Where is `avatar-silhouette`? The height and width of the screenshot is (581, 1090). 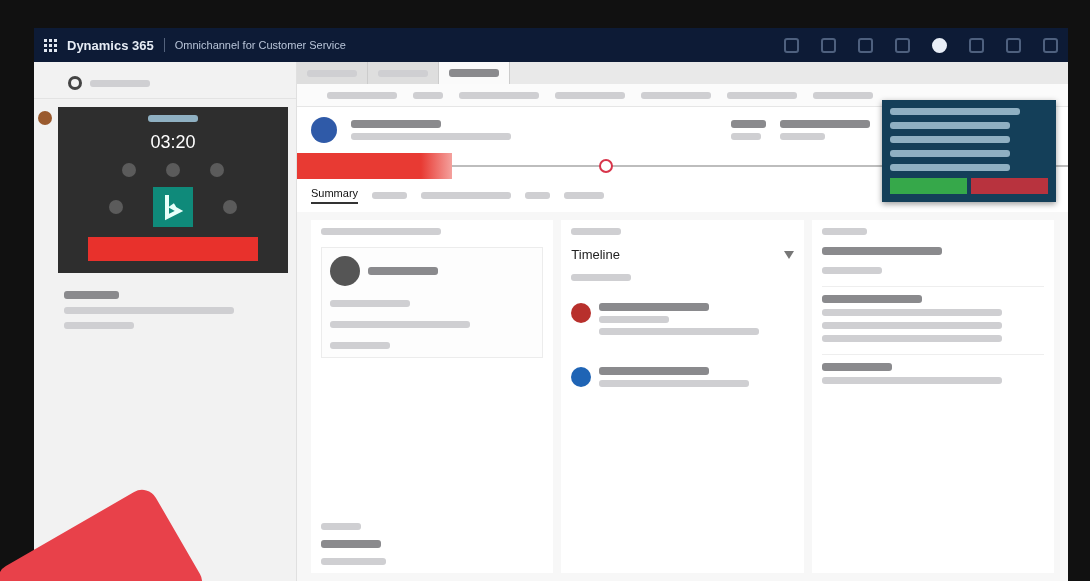 avatar-silhouette is located at coordinates (345, 271).